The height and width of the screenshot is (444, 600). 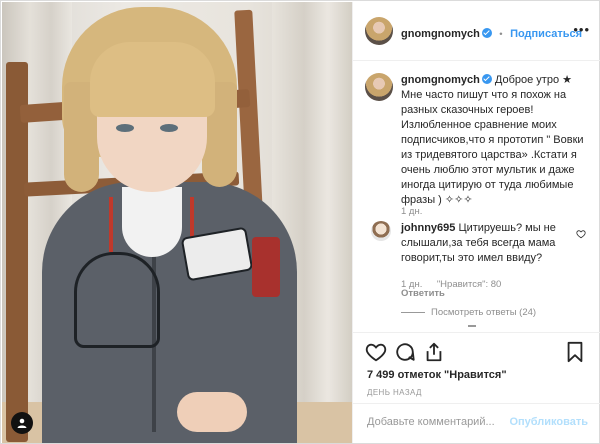 What do you see at coordinates (212, 412) in the screenshot?
I see `hand` at bounding box center [212, 412].